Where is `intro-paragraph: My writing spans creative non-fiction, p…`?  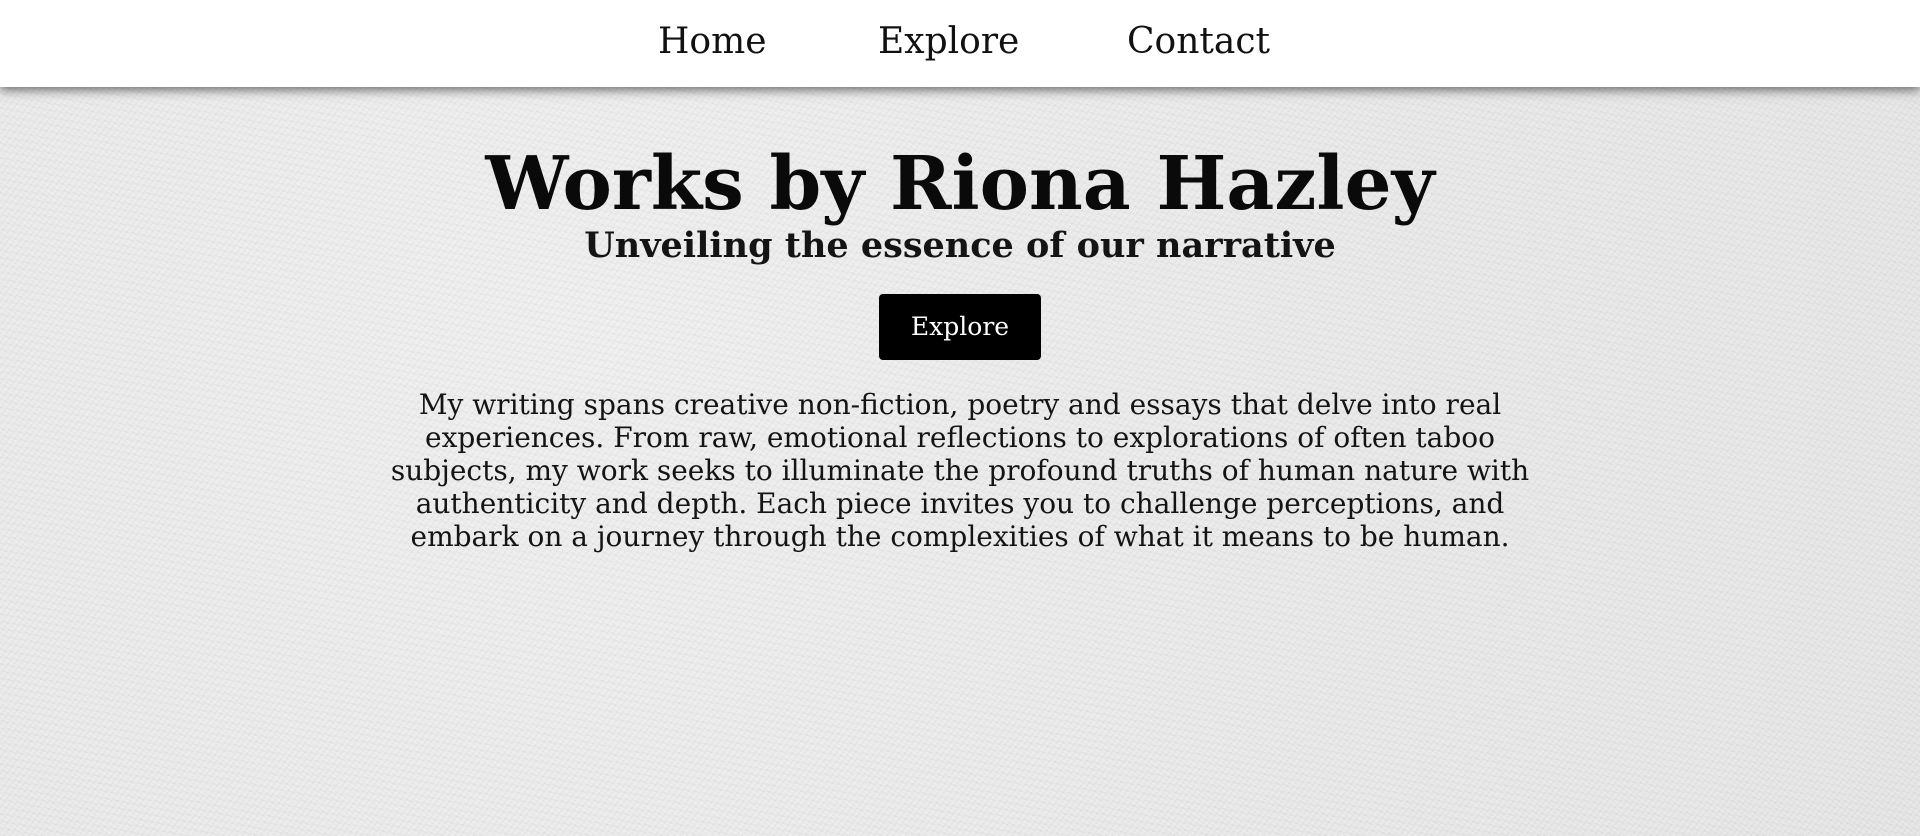
intro-paragraph: My writing spans creative non-fiction, p… is located at coordinates (960, 470).